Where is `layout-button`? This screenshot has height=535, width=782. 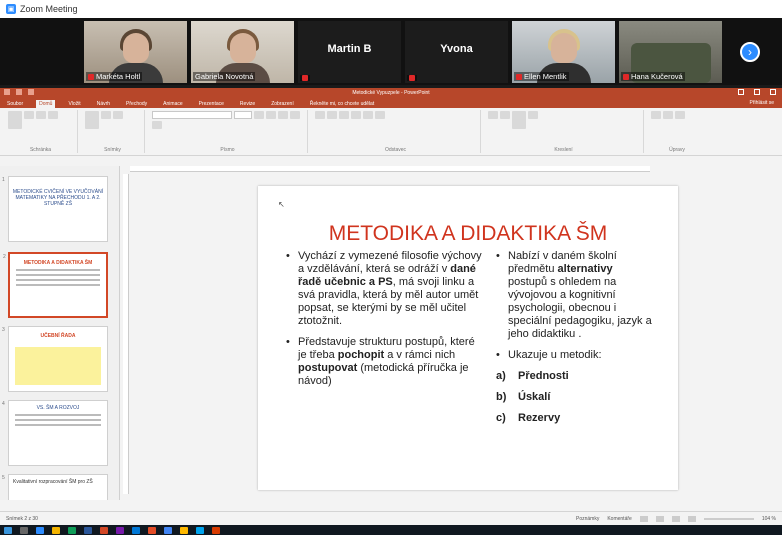 layout-button is located at coordinates (106, 115).